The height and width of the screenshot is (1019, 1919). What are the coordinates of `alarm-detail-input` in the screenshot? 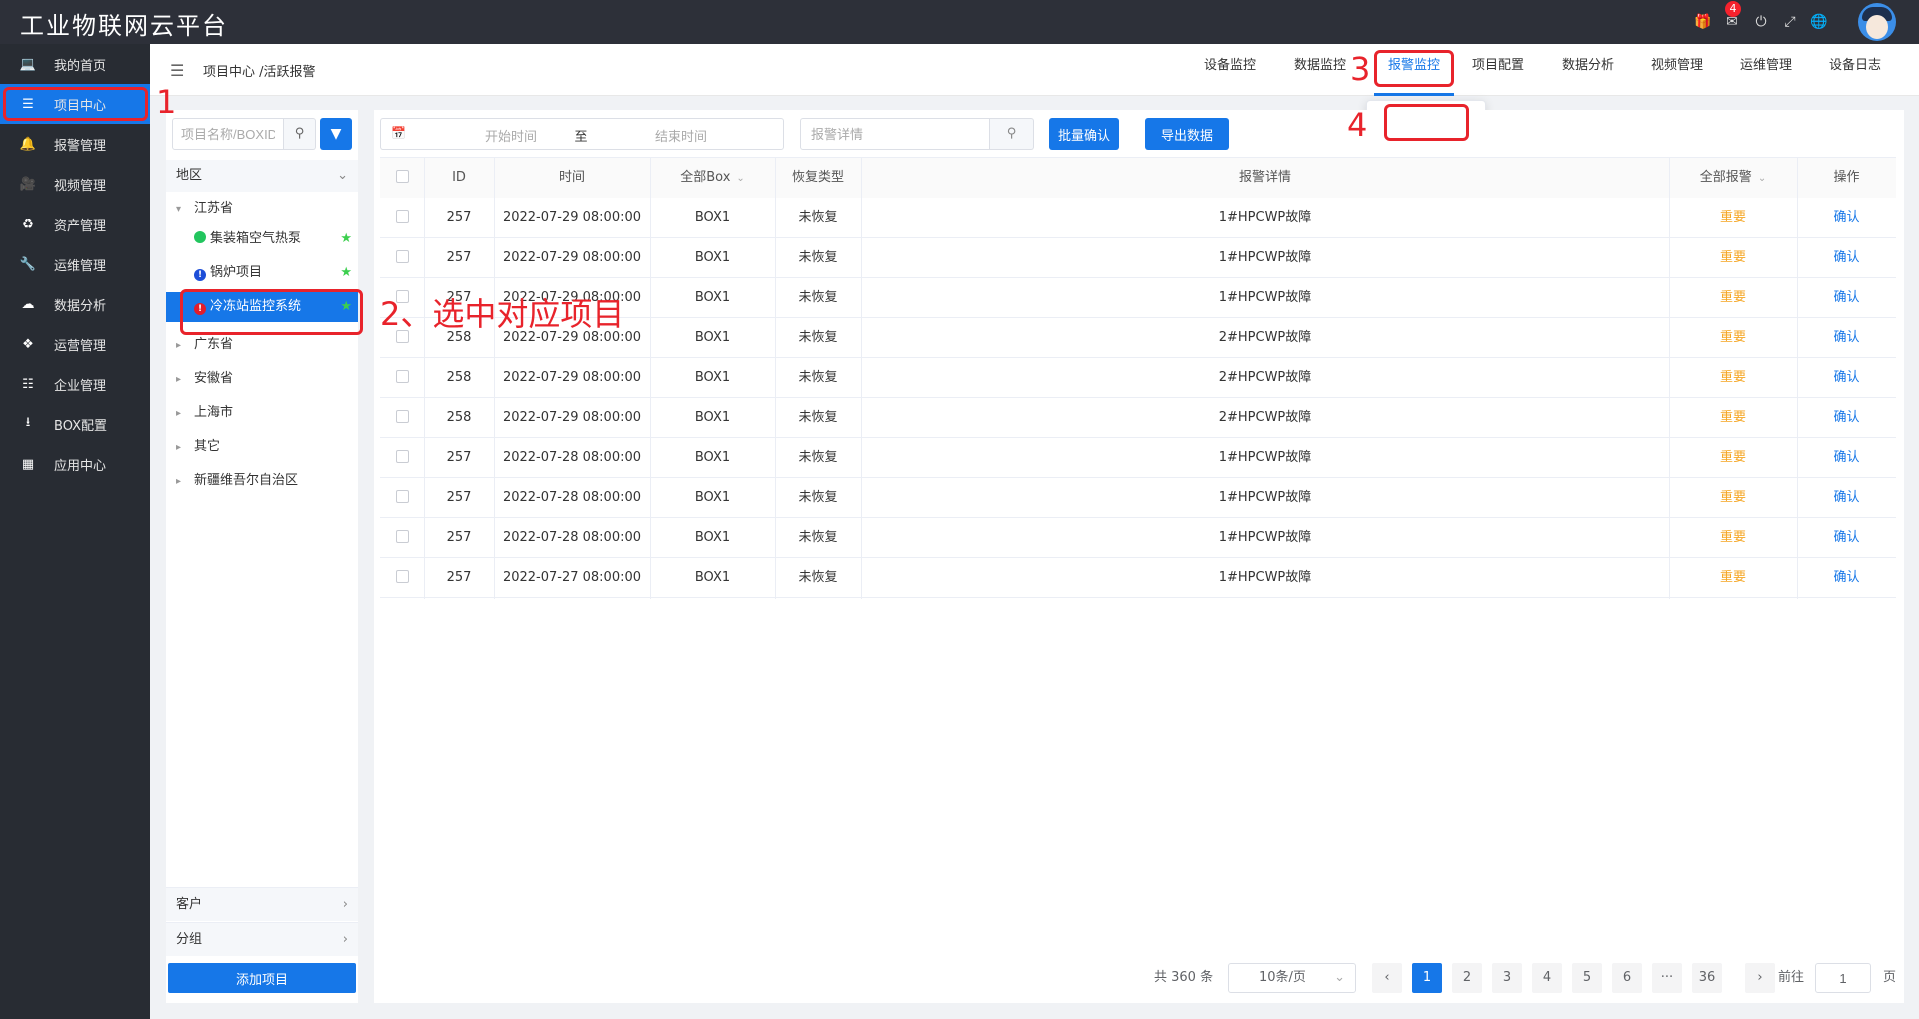 It's located at (895, 134).